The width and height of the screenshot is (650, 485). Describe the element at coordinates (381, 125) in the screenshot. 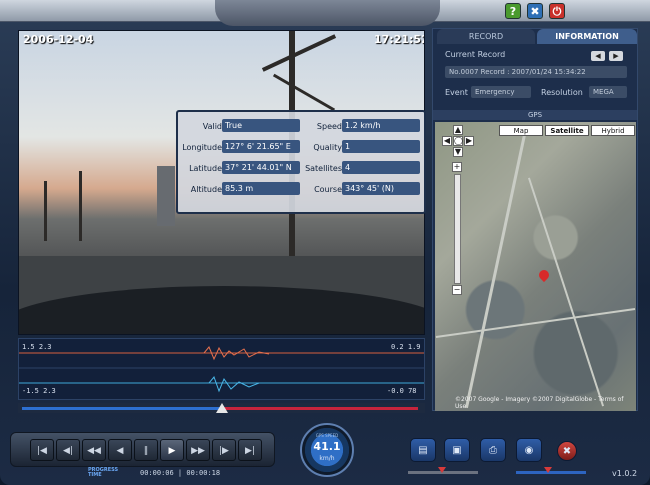

I see `gps-speed-value: 1.2 km/h` at that location.